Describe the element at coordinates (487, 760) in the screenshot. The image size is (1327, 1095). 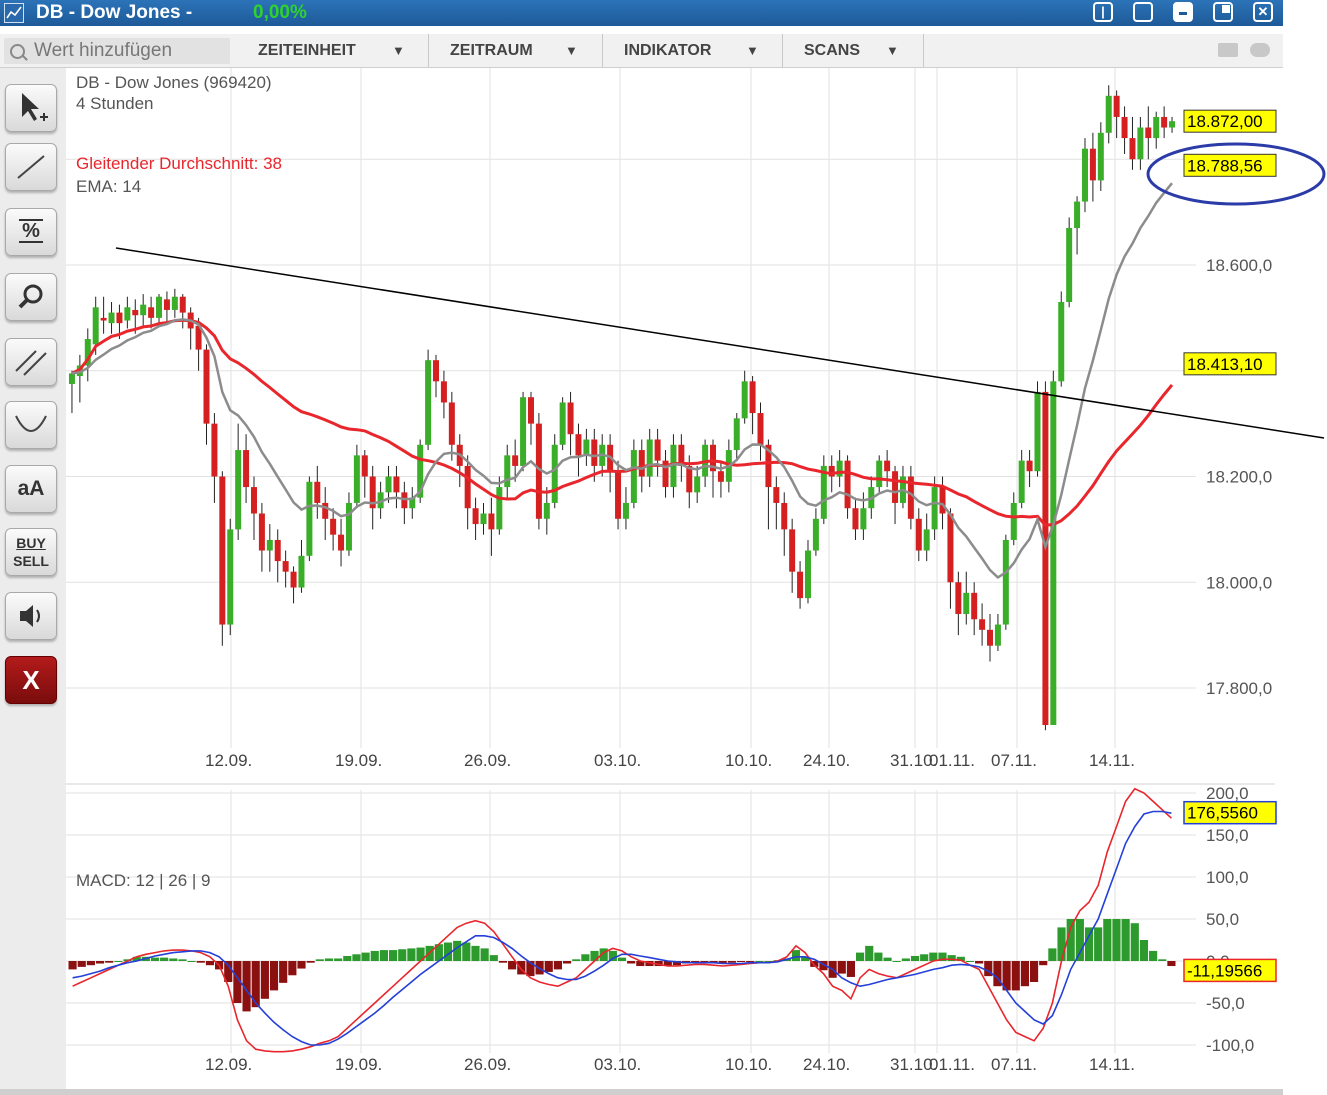
I see `x-tick-label: 26.09.` at that location.